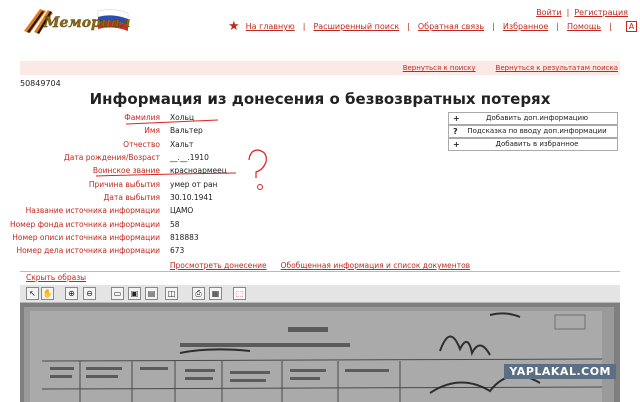  I want to click on add-info-button: + Добавить доп.информацию, so click(533, 118).